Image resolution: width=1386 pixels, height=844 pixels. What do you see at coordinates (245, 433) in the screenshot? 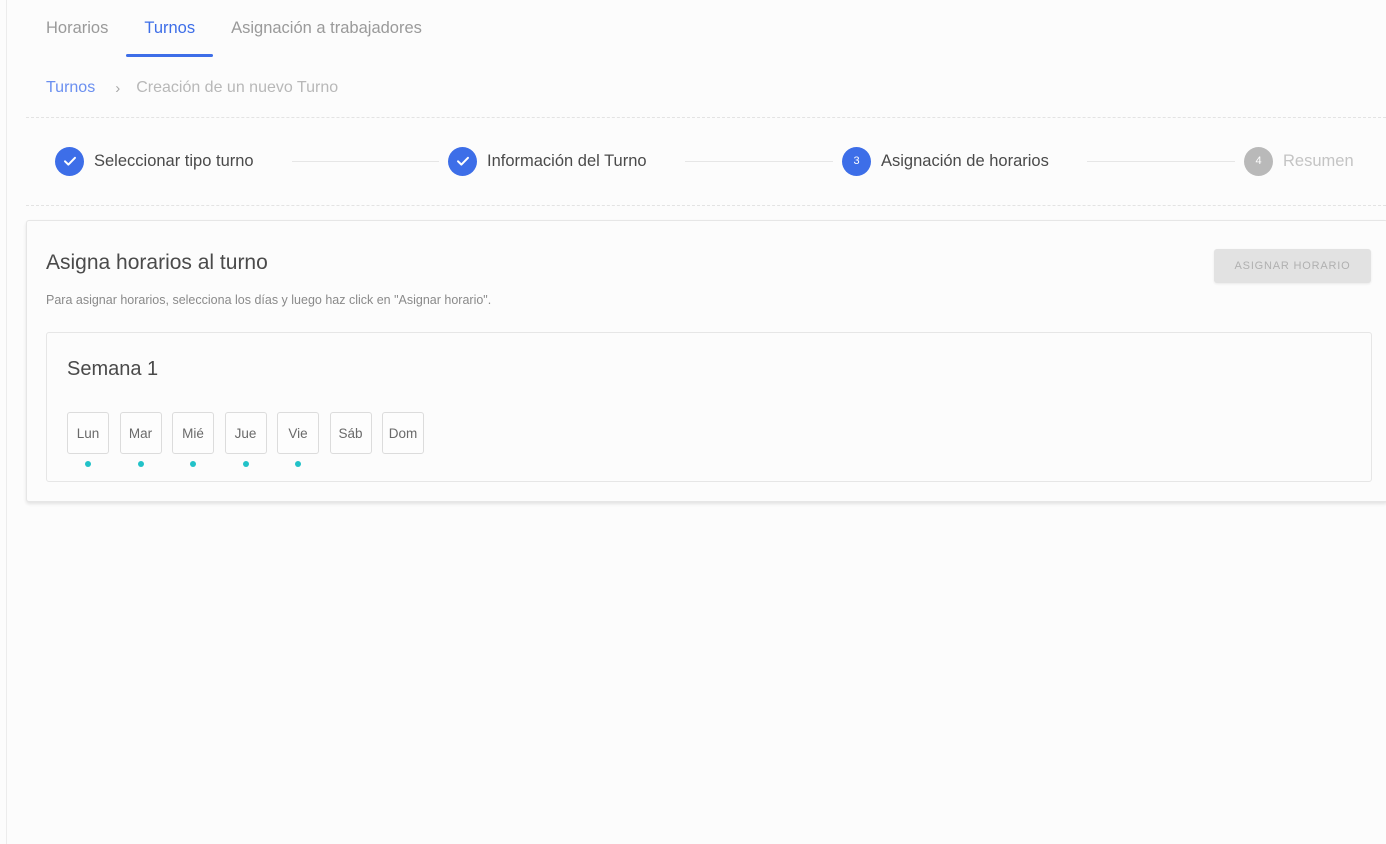
I see `day-label: Jue` at bounding box center [245, 433].